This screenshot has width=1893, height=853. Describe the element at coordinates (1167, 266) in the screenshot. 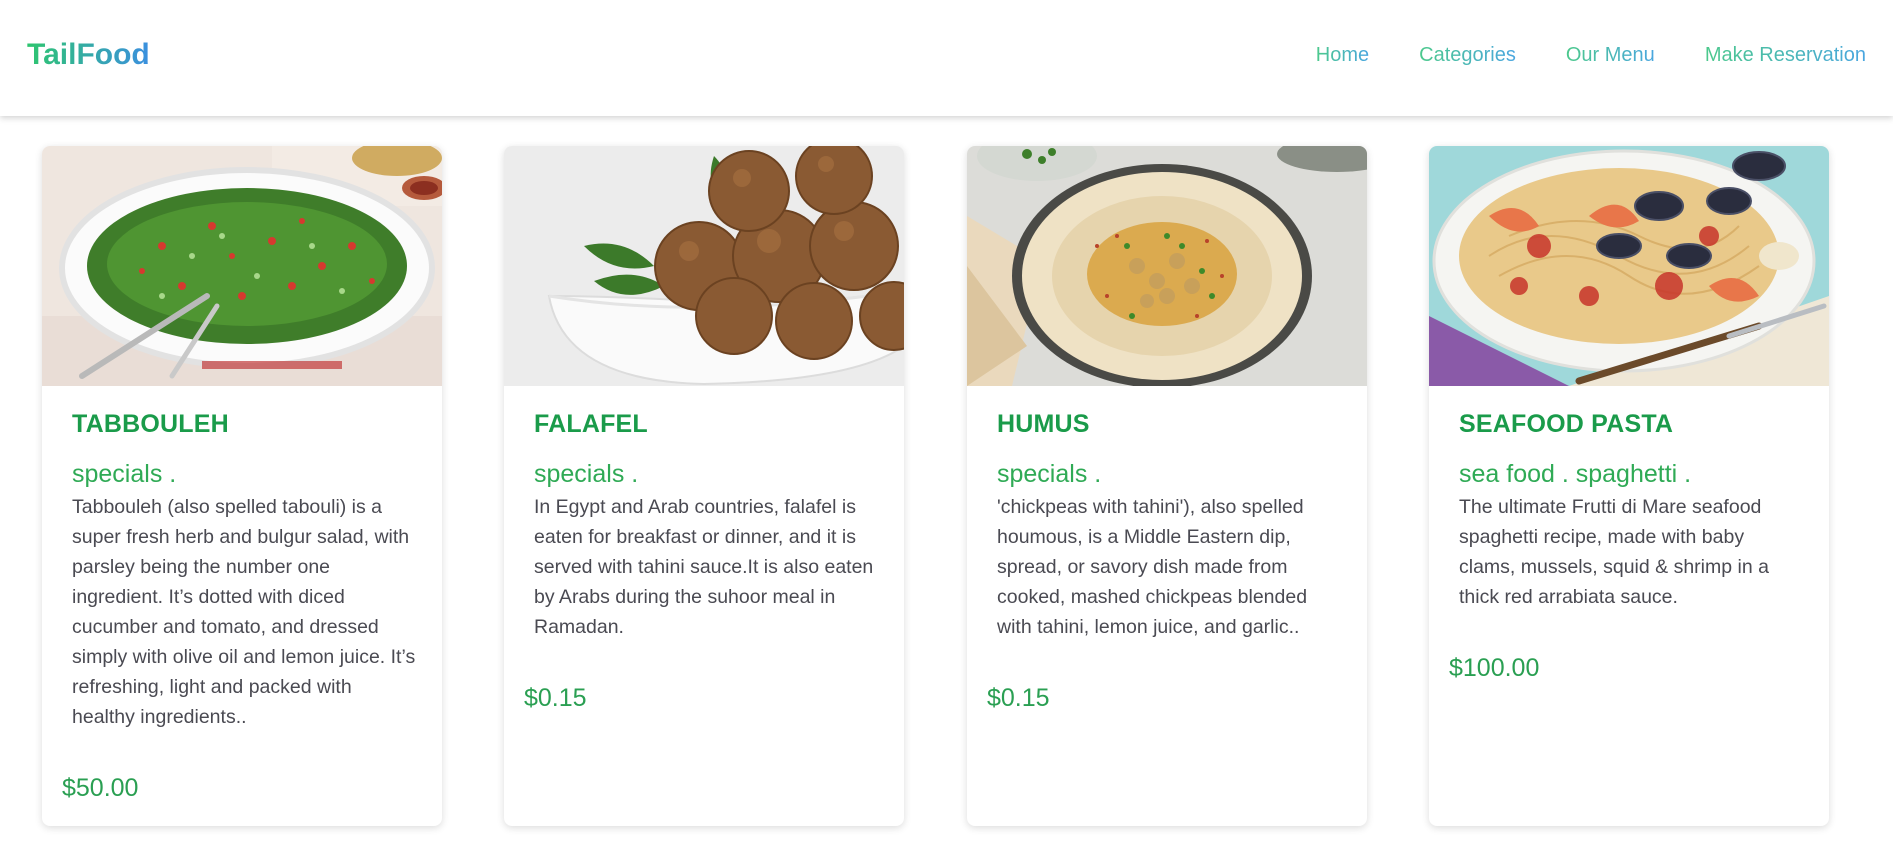

I see `humus-image` at that location.